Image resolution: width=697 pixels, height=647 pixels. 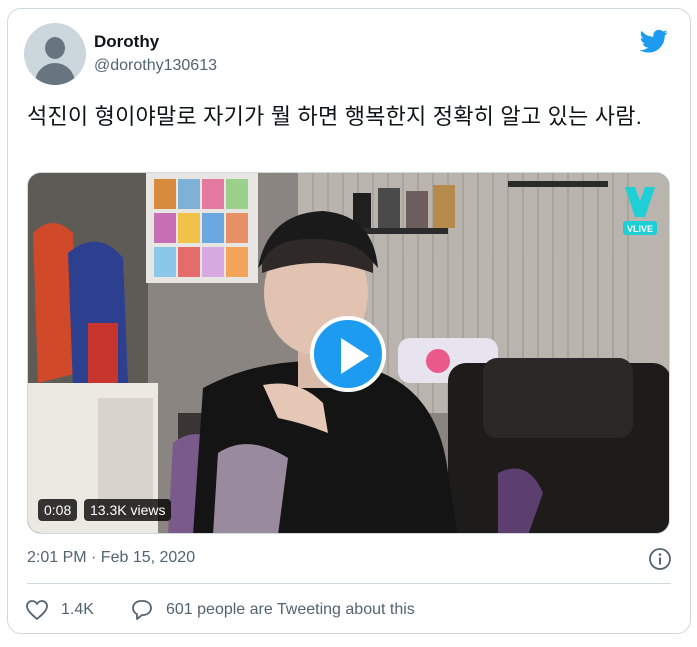 I want to click on play-button, so click(x=348, y=354).